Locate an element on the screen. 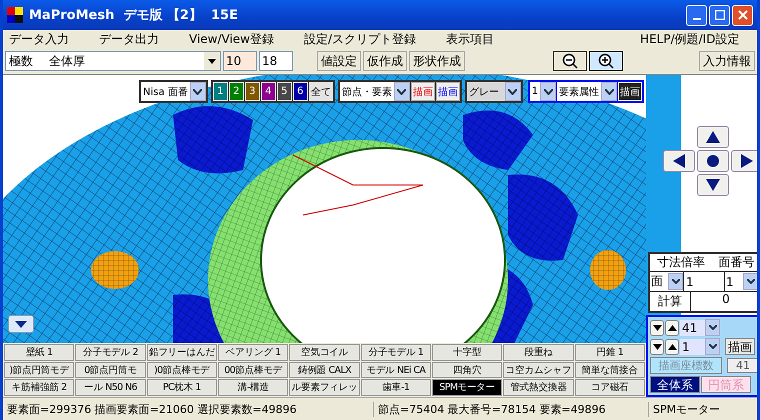  maximize-icon is located at coordinates (719, 15).